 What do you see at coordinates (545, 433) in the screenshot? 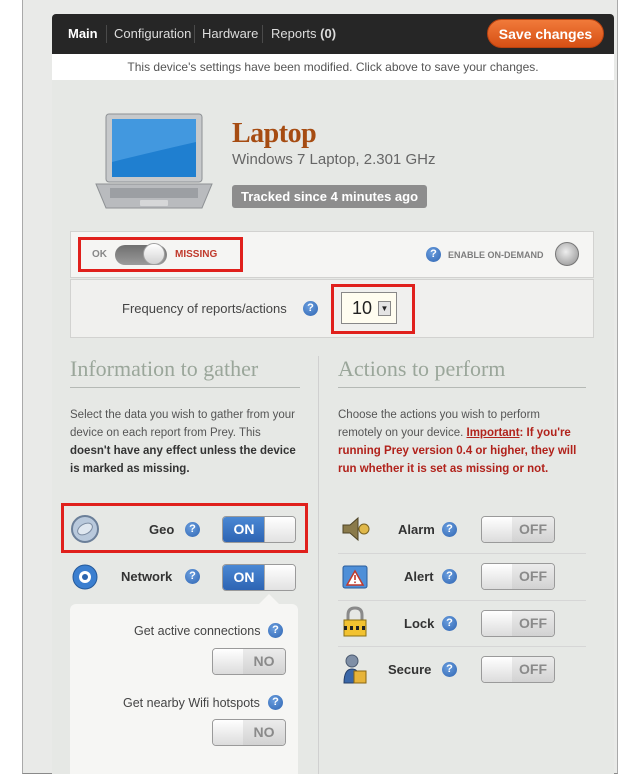
I see `desc-line: : If you're` at bounding box center [545, 433].